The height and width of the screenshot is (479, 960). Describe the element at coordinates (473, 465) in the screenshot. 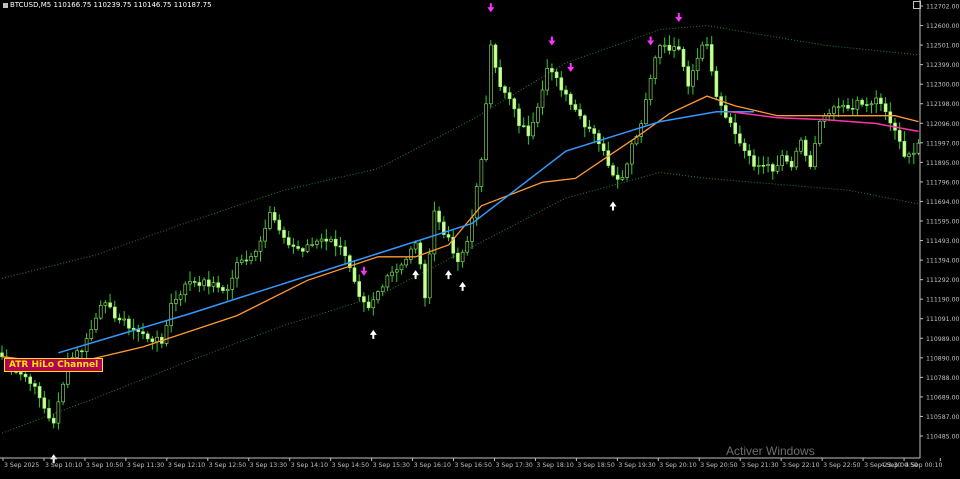

I see `x-tick-label: 3 Sep 16:50` at that location.